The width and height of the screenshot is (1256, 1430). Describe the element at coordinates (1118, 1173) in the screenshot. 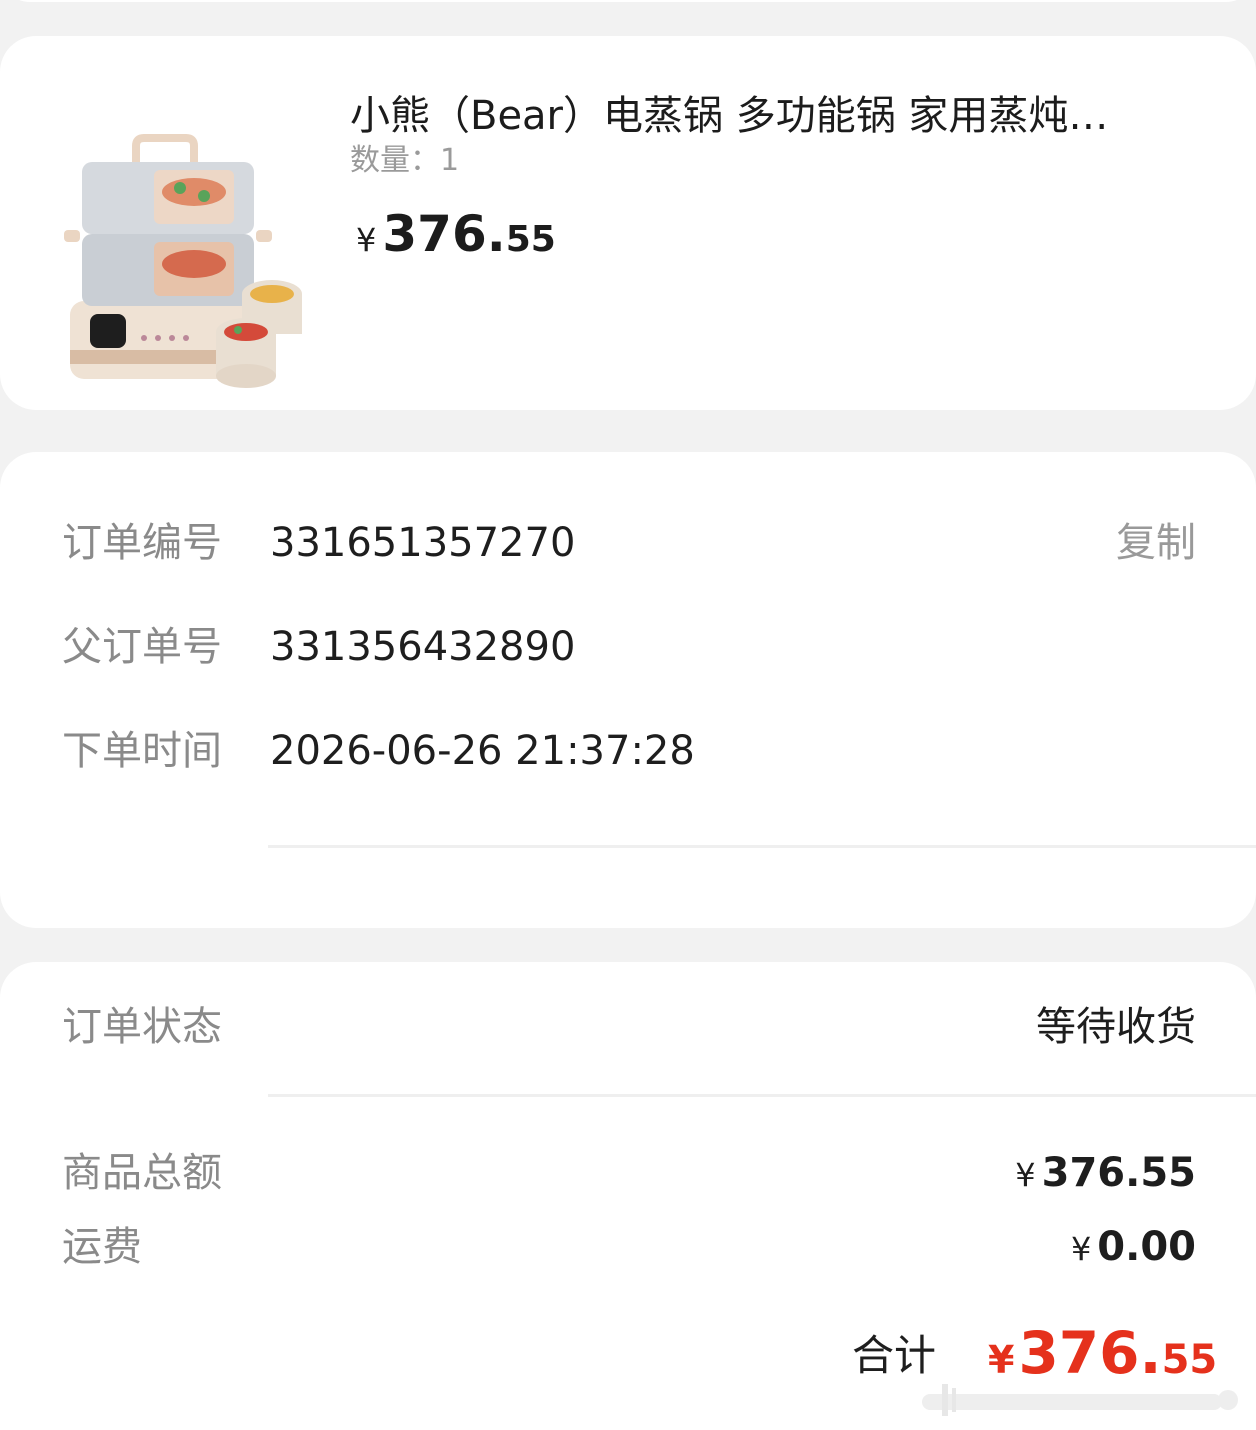

I see `goods-total-value: 376.55` at that location.